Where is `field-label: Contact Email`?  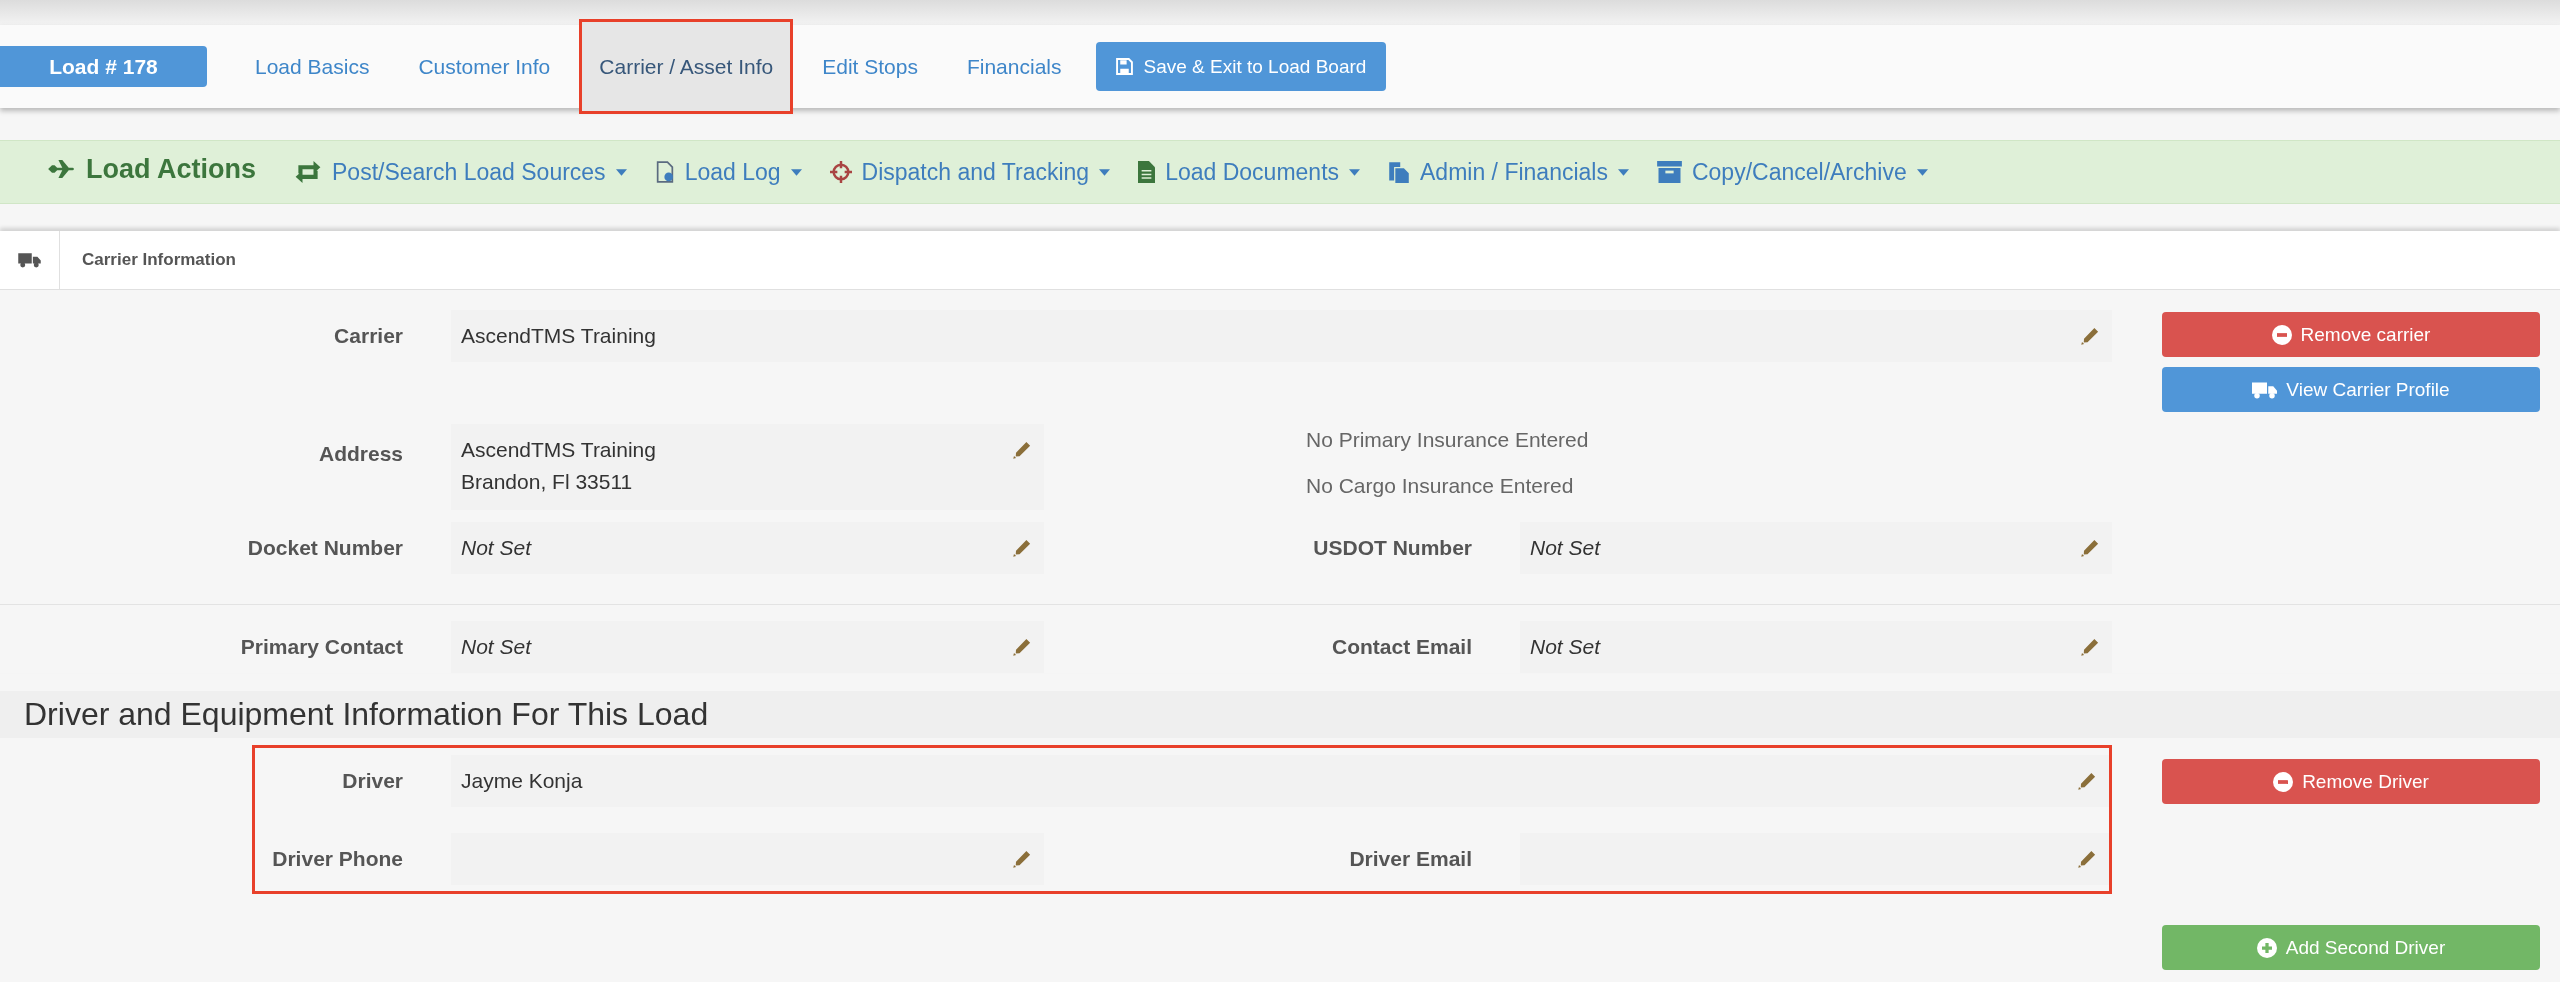 field-label: Contact Email is located at coordinates (1401, 647).